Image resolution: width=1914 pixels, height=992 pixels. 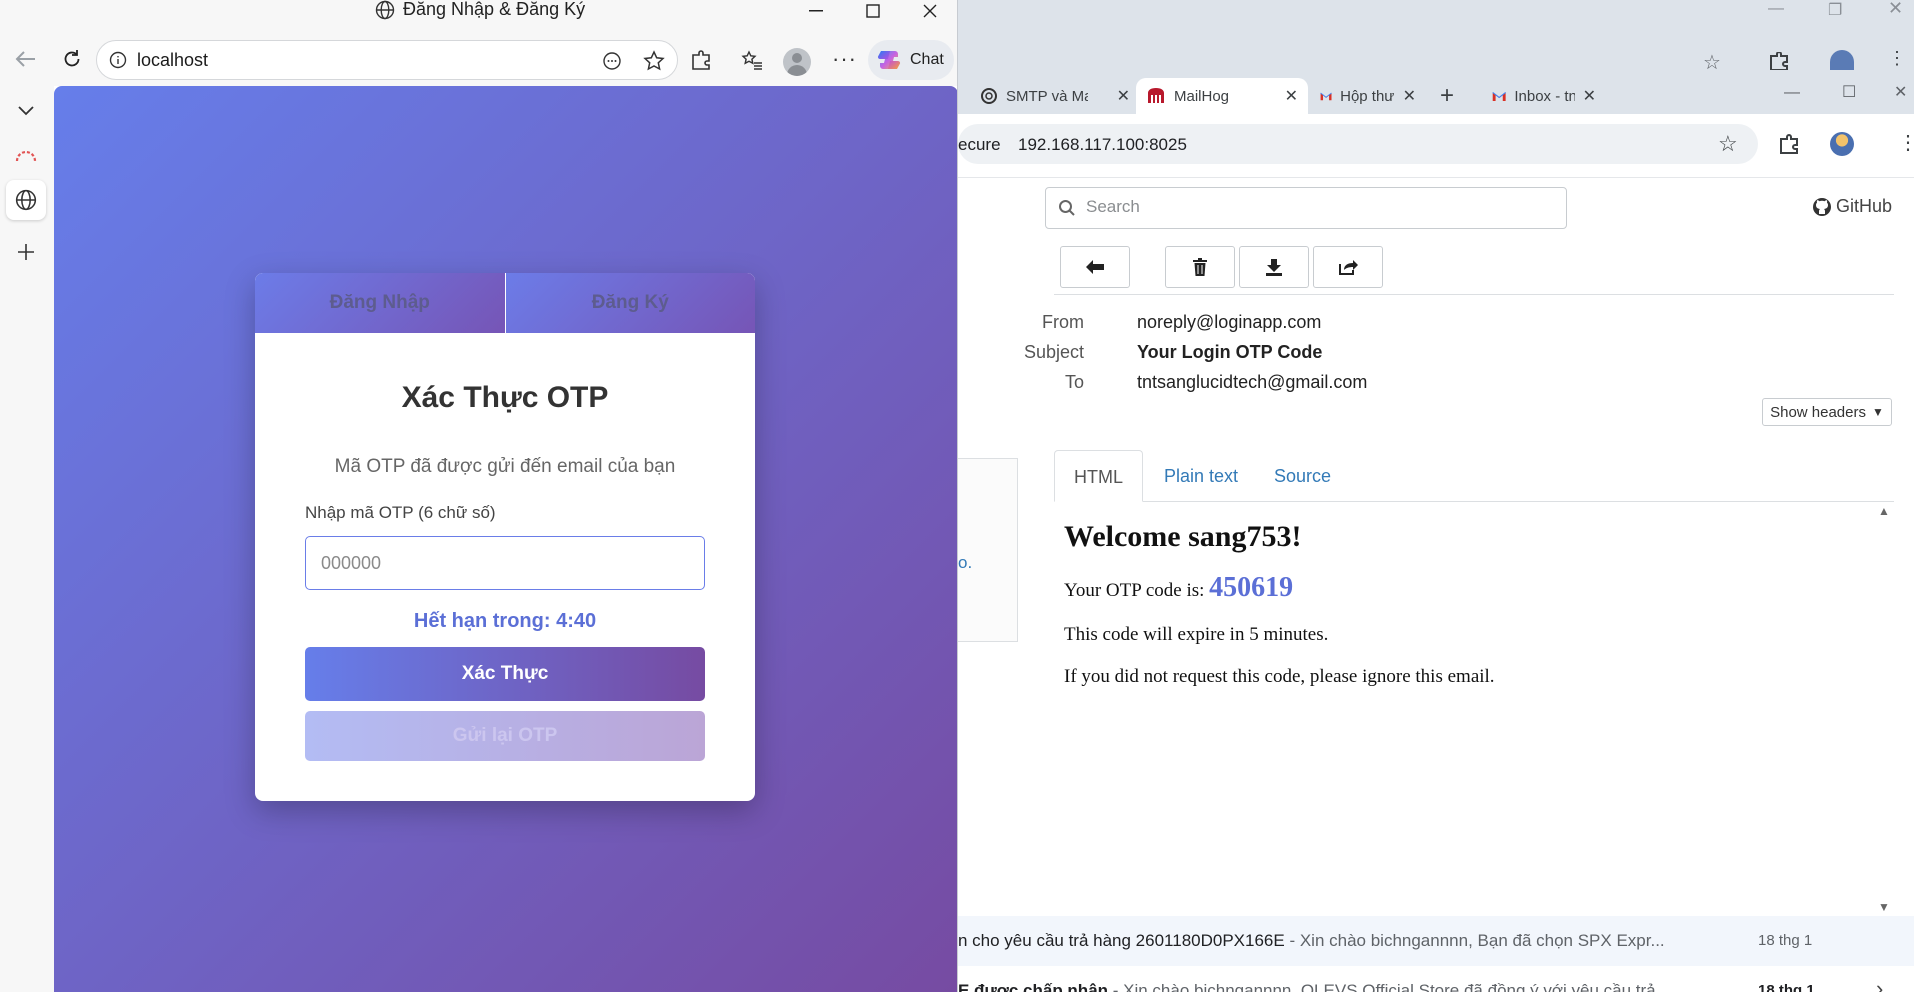 What do you see at coordinates (1326, 96) in the screenshot?
I see `gmail-icon` at bounding box center [1326, 96].